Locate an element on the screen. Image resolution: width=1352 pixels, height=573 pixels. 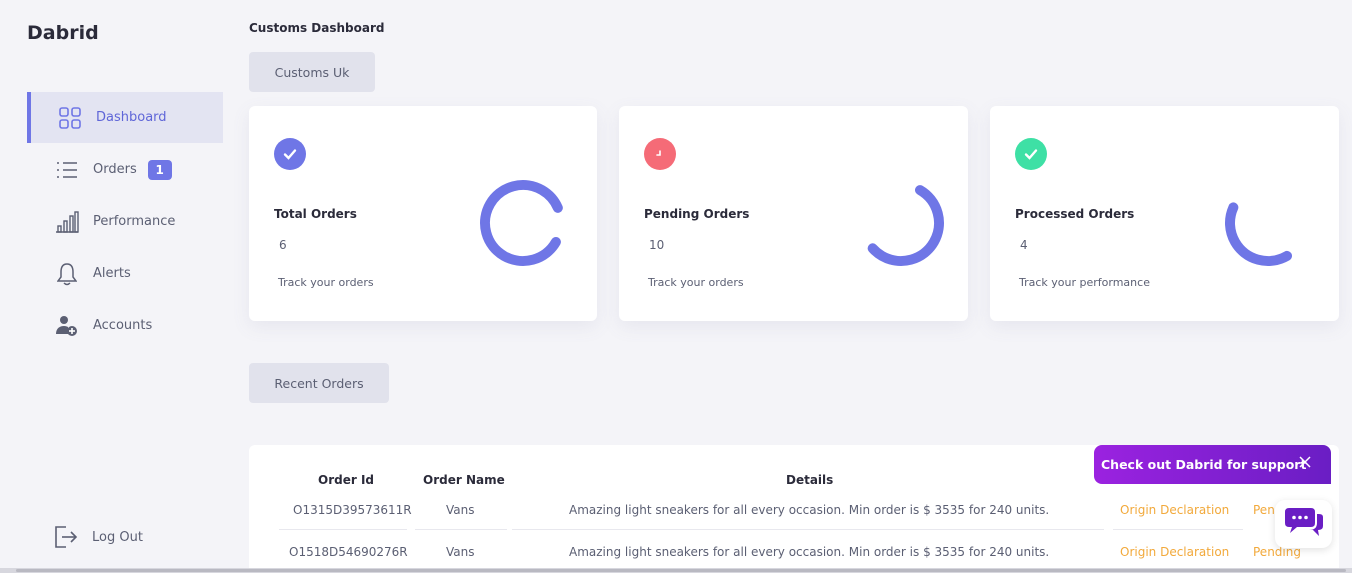
card-title: Pending Orders is located at coordinates (697, 214).